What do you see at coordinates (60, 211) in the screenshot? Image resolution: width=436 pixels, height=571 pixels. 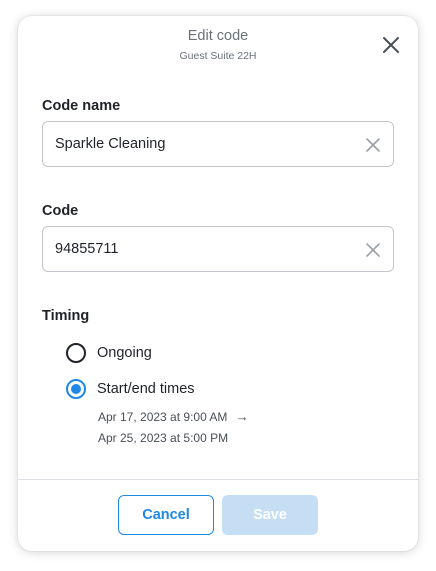 I see `code-label: Code` at bounding box center [60, 211].